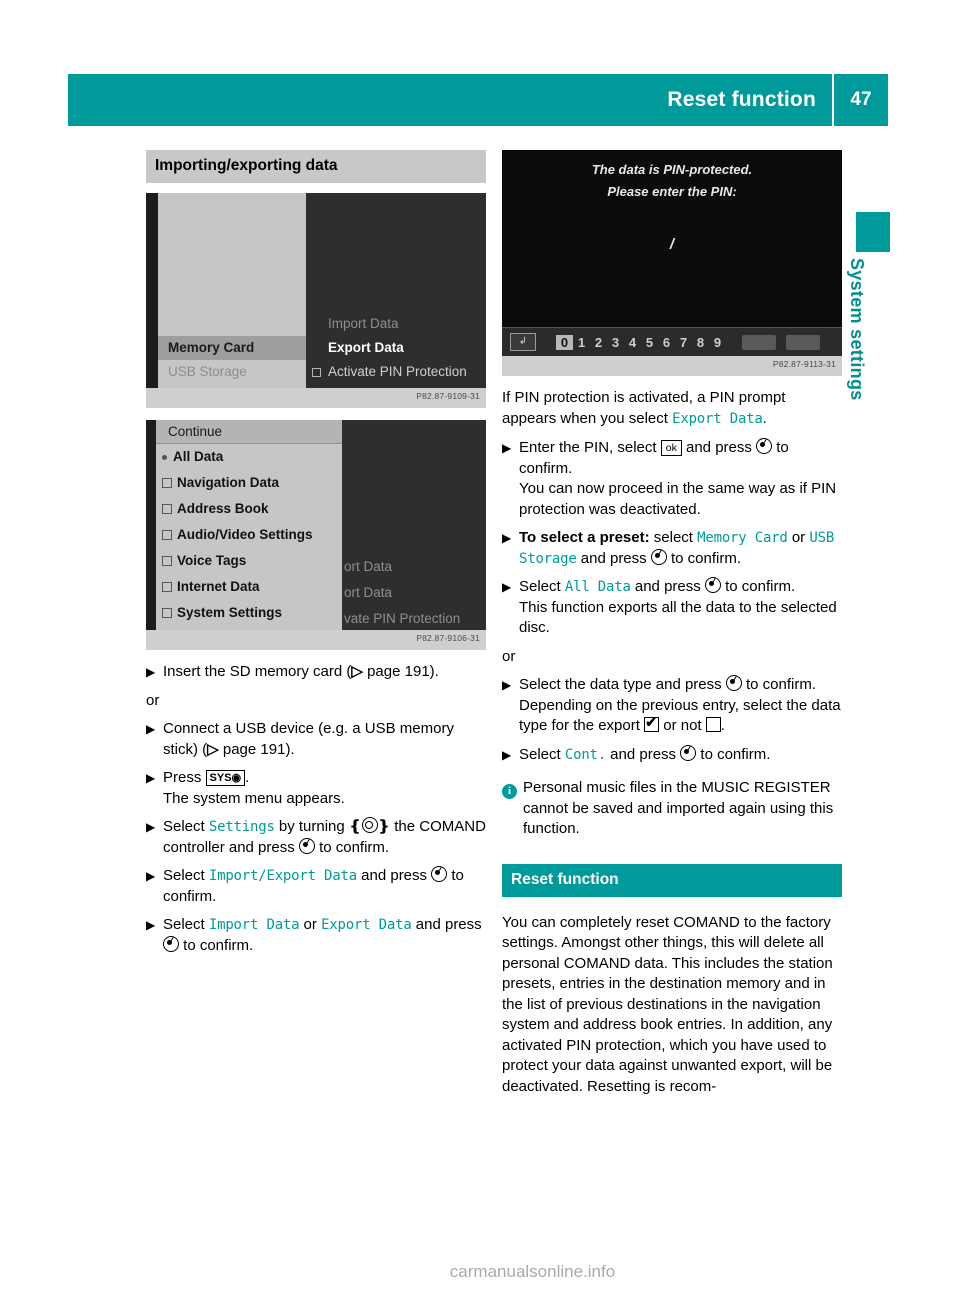 This screenshot has width=960, height=1302. What do you see at coordinates (713, 724) in the screenshot?
I see `checkbox-empty-icon` at bounding box center [713, 724].